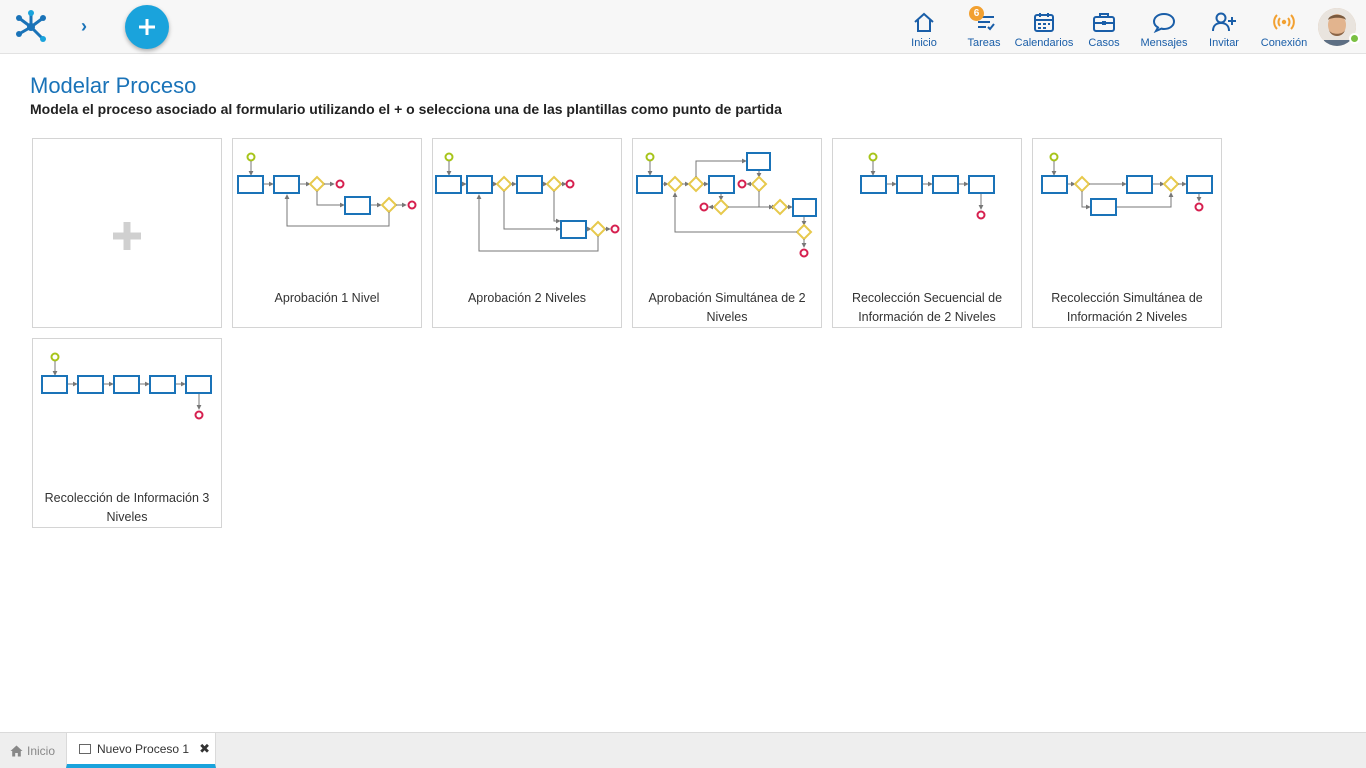 Image resolution: width=1366 pixels, height=768 pixels. I want to click on nav-label: Tareas, so click(984, 43).